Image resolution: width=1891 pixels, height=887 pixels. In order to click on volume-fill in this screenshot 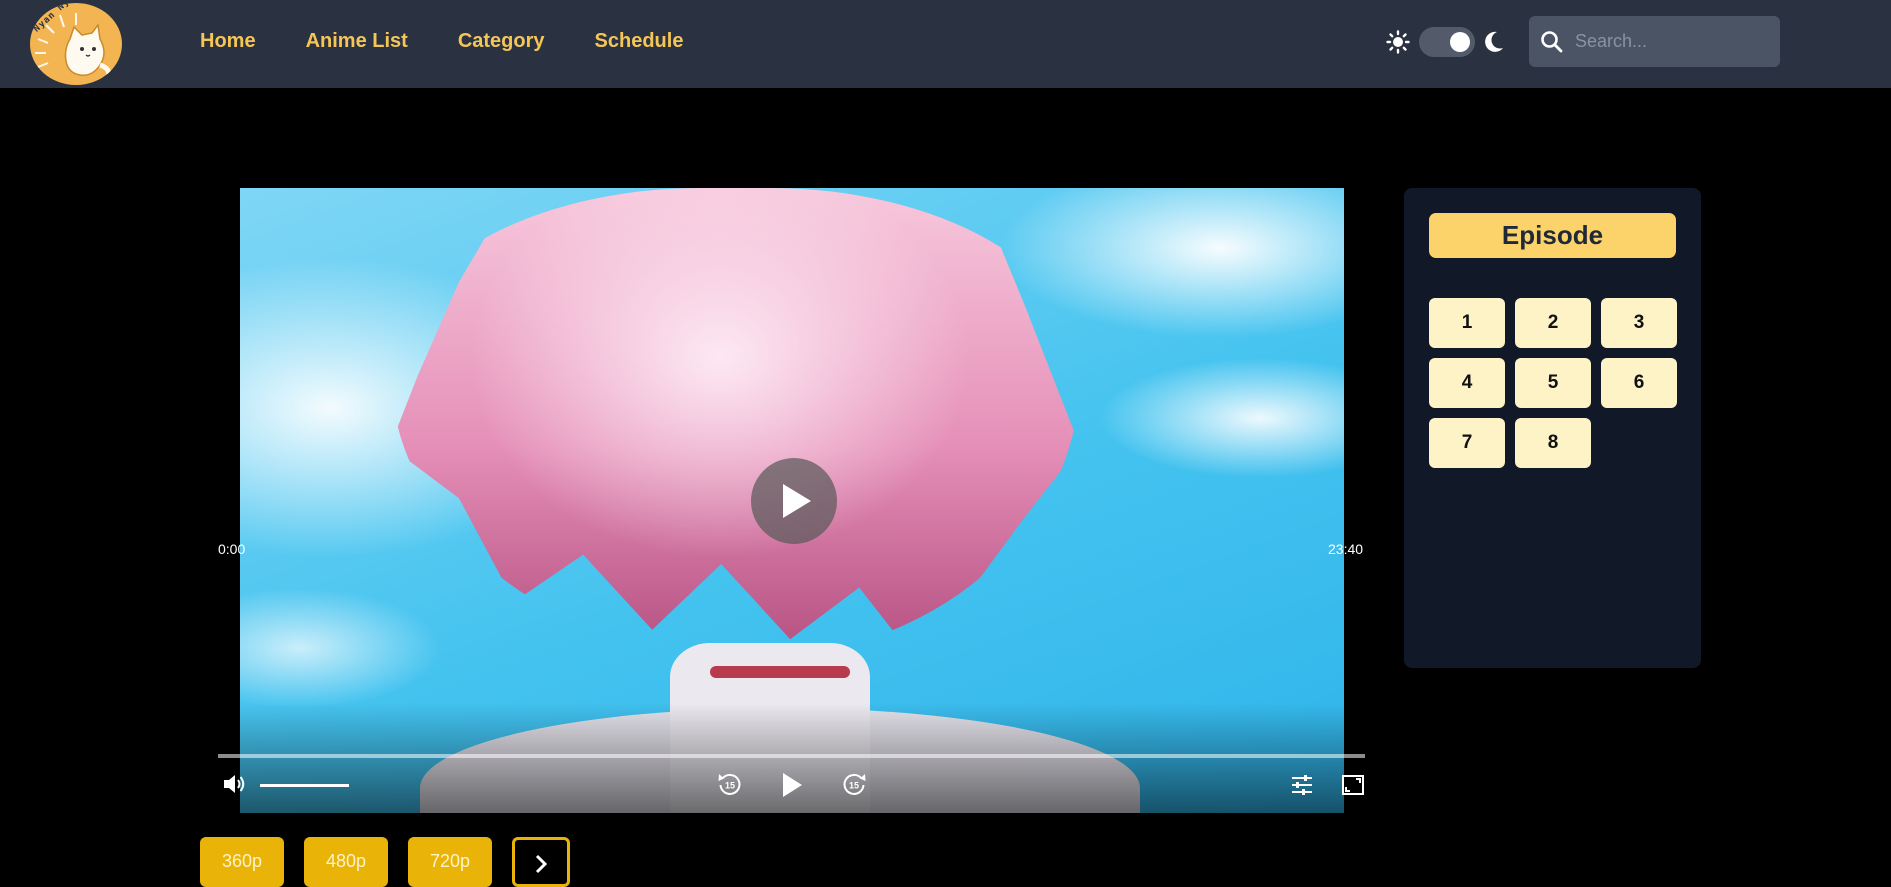, I will do `click(304, 785)`.